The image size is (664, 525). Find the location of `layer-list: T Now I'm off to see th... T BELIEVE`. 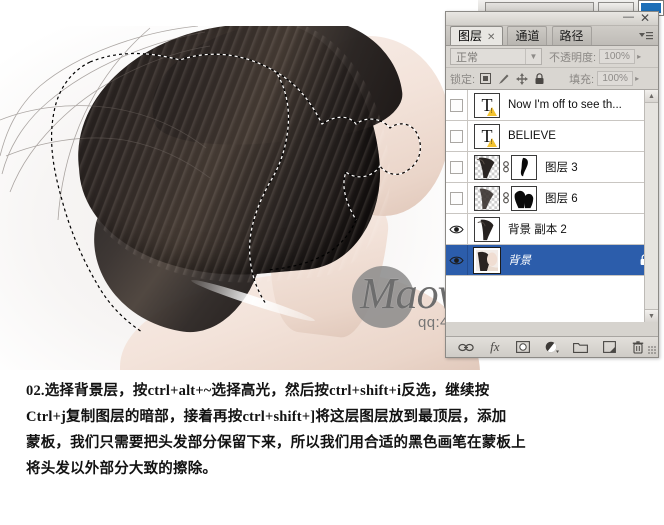

layer-list: T Now I'm off to see th... T BELIEVE is located at coordinates (552, 206).